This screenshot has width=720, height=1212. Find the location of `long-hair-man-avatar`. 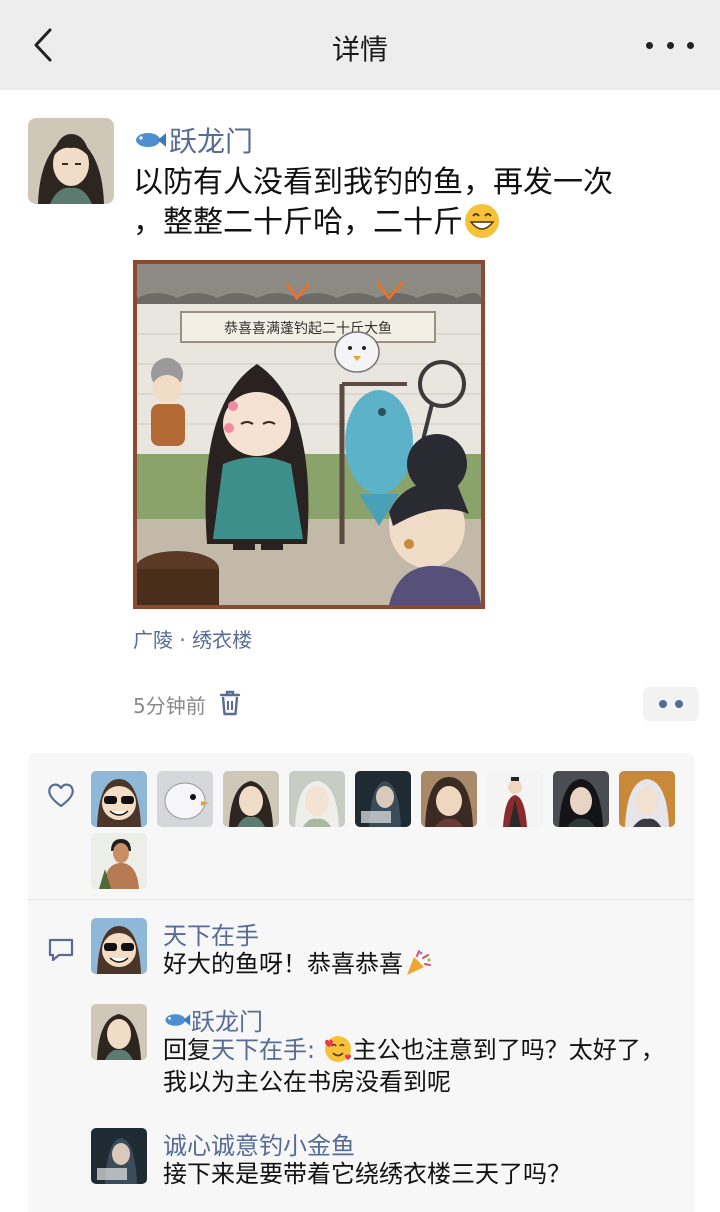

long-hair-man-avatar is located at coordinates (251, 799).